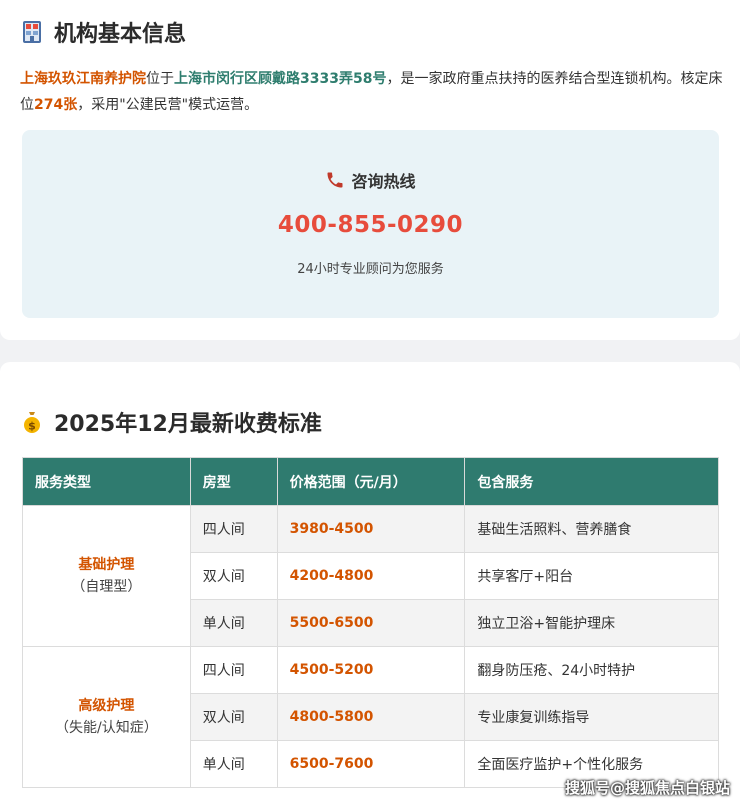 This screenshot has height=804, width=740. Describe the element at coordinates (106, 481) in the screenshot. I see `header-service-type: 服务类型` at that location.